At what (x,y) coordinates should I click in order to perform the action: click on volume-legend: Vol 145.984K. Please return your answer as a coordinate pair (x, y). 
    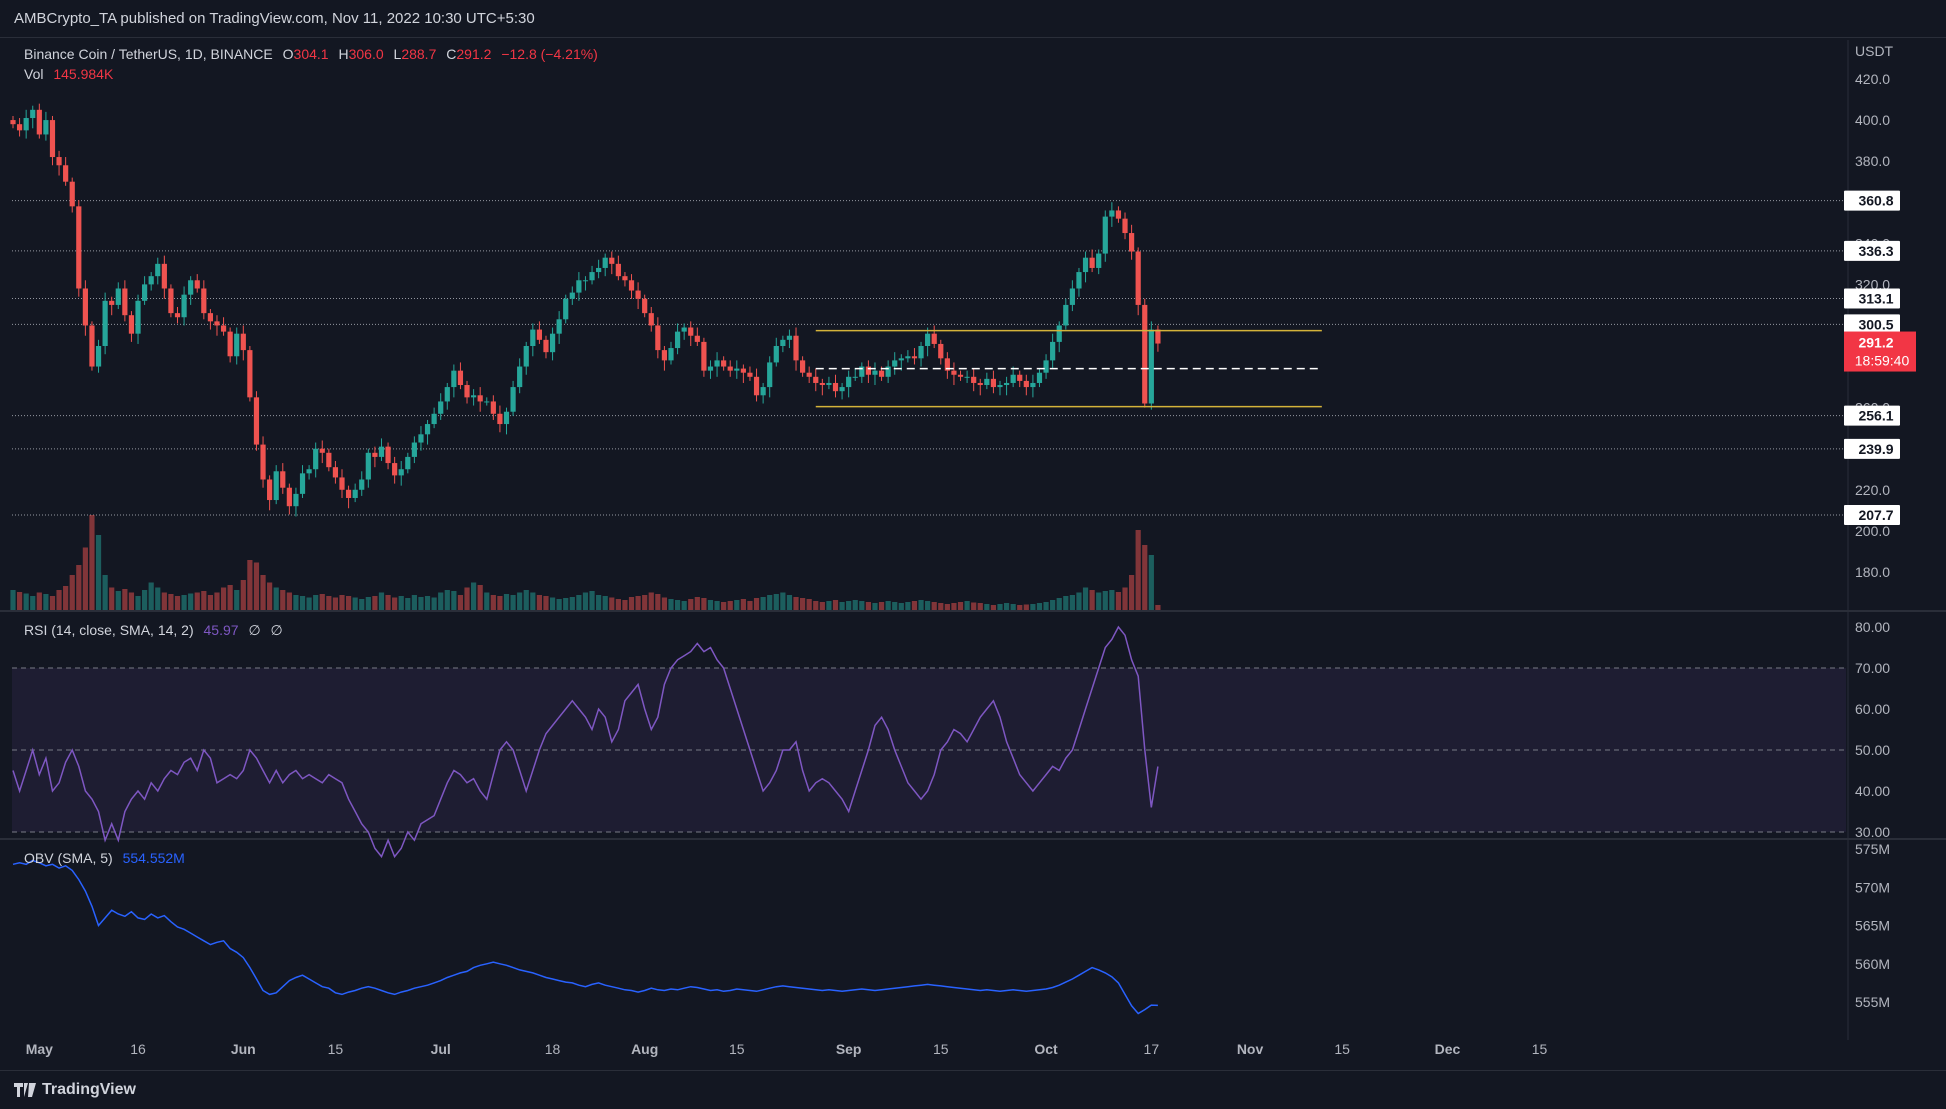
    Looking at the image, I should click on (71, 74).